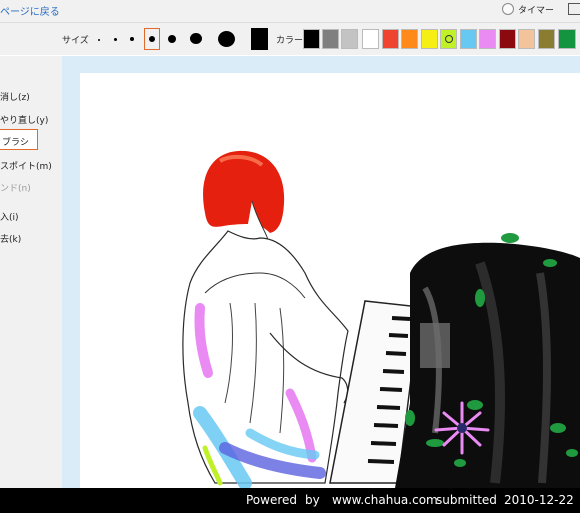  Describe the element at coordinates (290, 11) in the screenshot. I see `top-bar: ページに戻る タイマー` at that location.